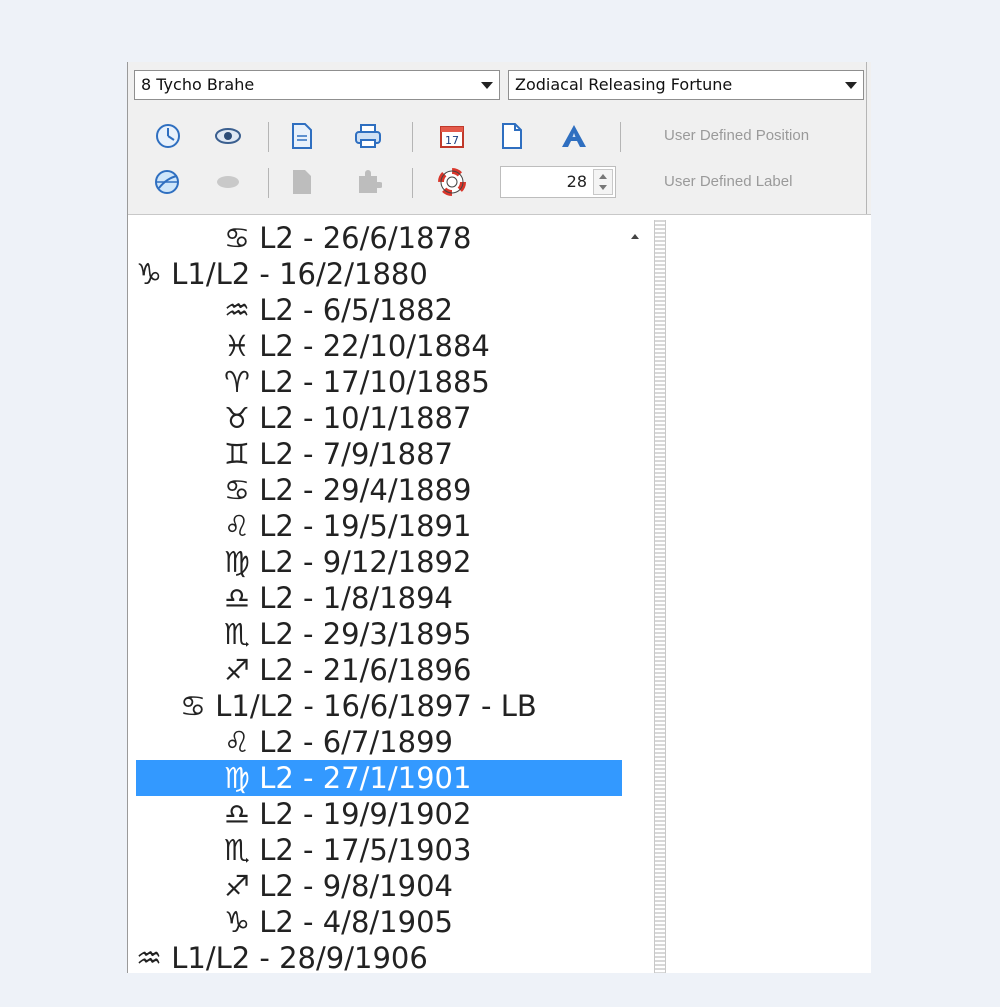 The height and width of the screenshot is (1007, 1000). What do you see at coordinates (317, 85) in the screenshot?
I see `chart-select: 8 Tycho Brahe` at bounding box center [317, 85].